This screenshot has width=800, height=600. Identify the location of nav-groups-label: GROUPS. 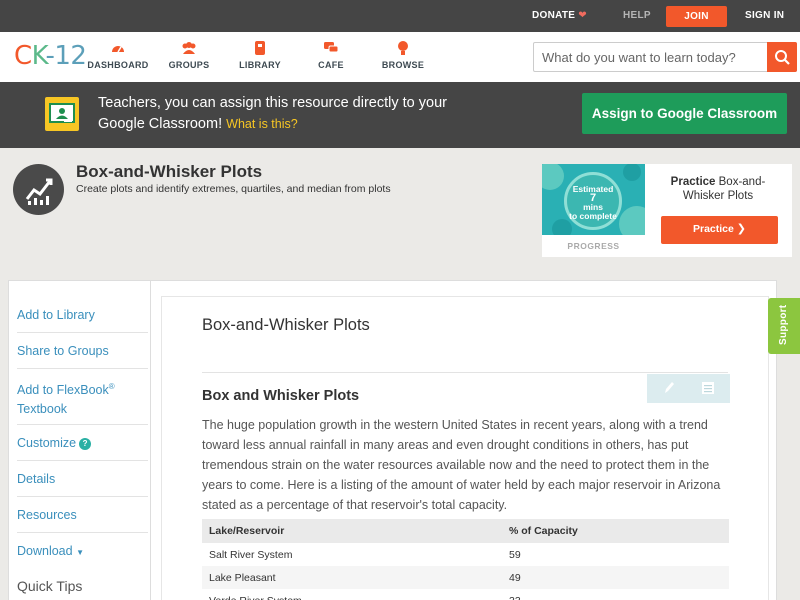
(189, 65).